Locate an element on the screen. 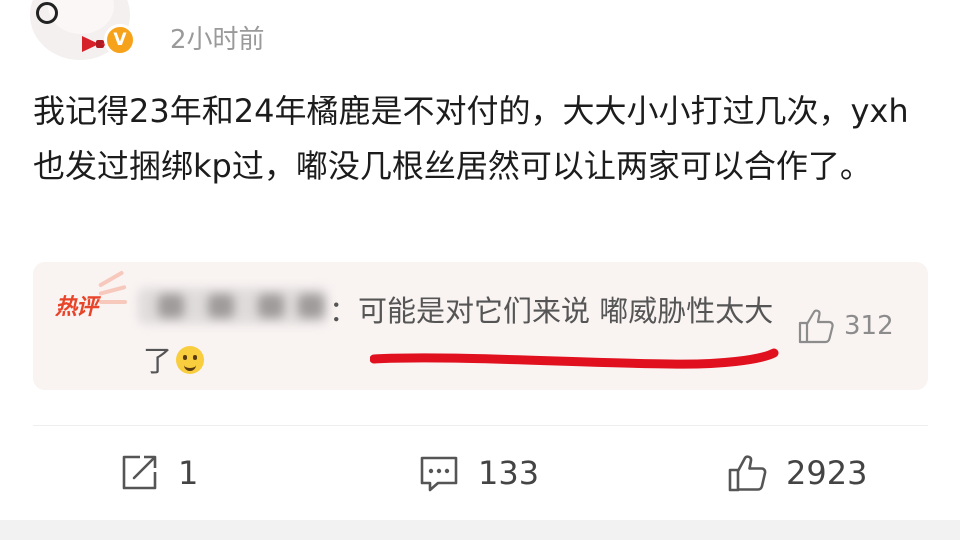 The height and width of the screenshot is (540, 960). smile-emoji-icon is located at coordinates (190, 360).